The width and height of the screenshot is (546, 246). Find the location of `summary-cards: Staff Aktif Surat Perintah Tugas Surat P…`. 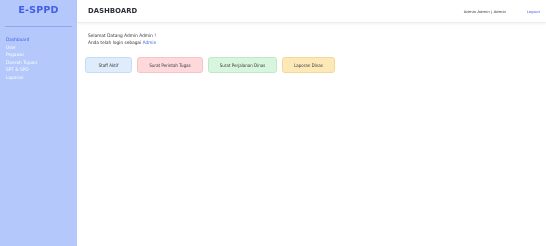

summary-cards: Staff Aktif Surat Perintah Tugas Surat P… is located at coordinates (212, 65).